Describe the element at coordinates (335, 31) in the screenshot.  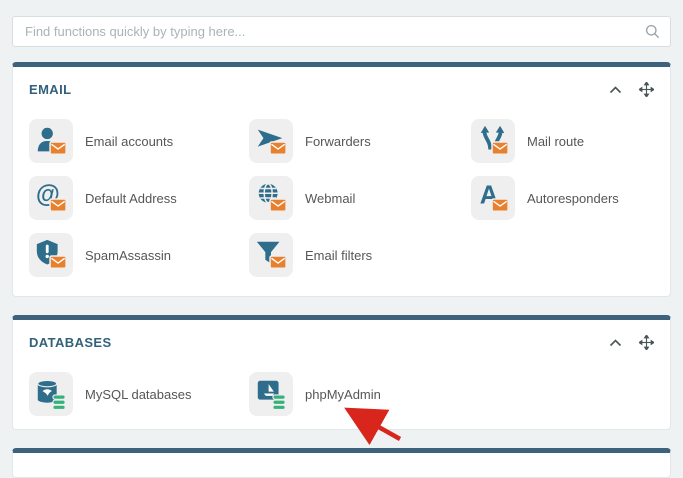
I see `search-input` at that location.